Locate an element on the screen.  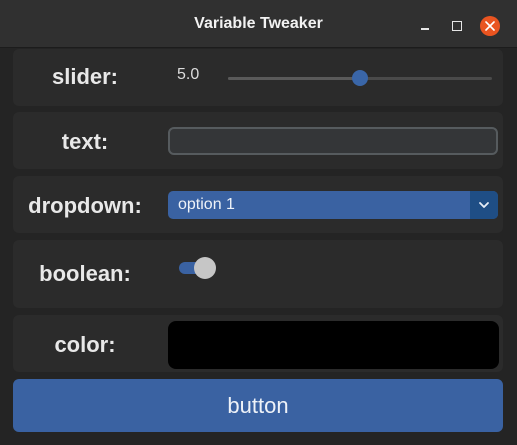
boolean-switch-knob is located at coordinates (205, 268).